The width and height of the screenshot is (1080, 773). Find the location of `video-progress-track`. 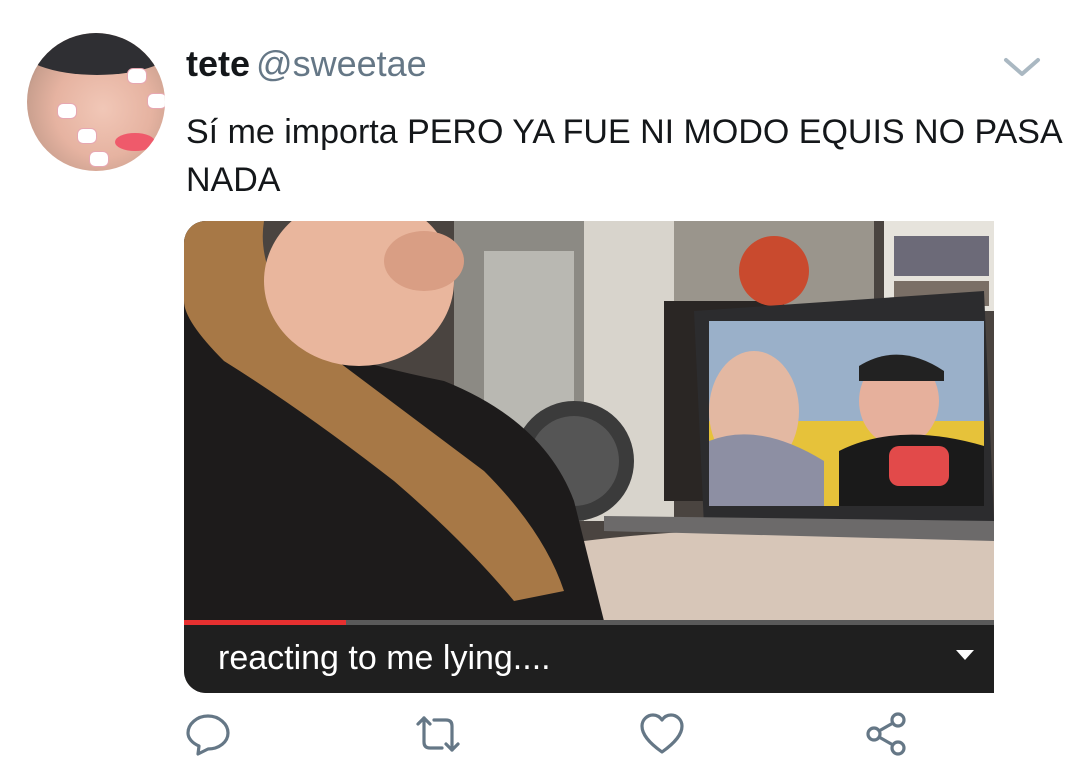

video-progress-track is located at coordinates (589, 622).